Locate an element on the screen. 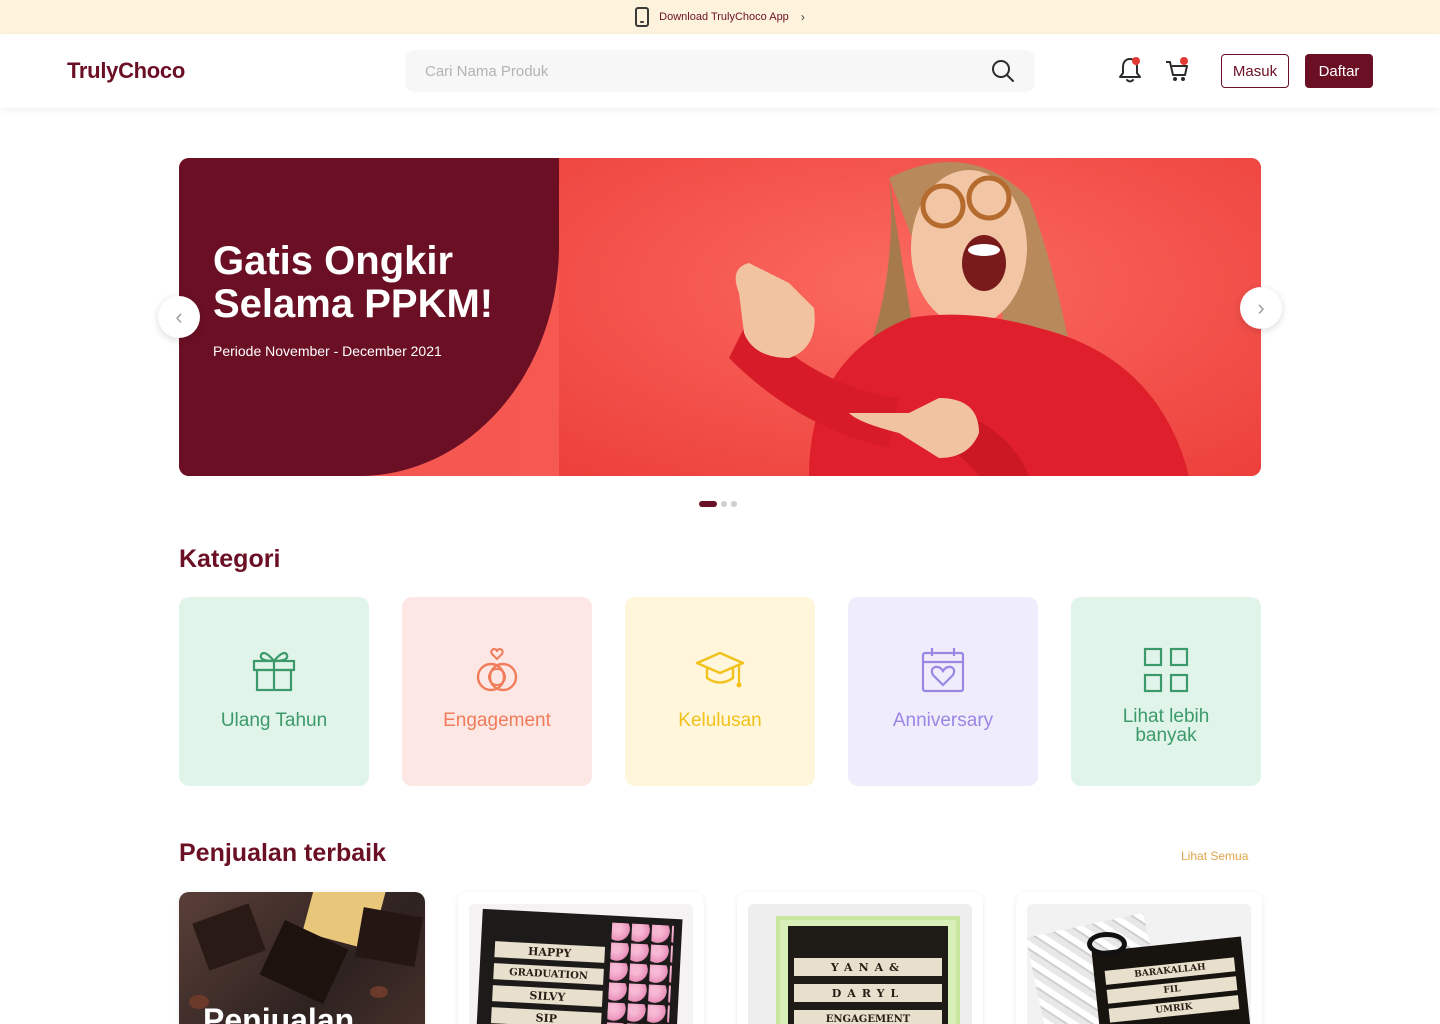 Image resolution: width=1440 pixels, height=1024 pixels. chocolate-row: SILVY is located at coordinates (547, 996).